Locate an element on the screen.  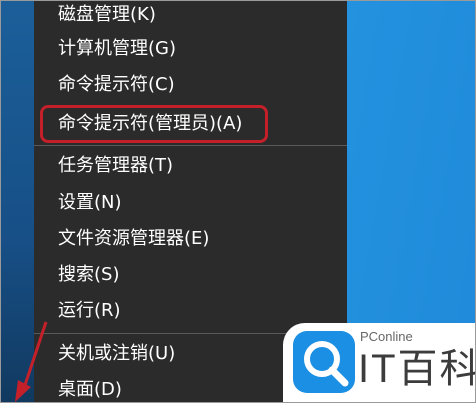
menu-item-label: 设置(N) is located at coordinates (90, 202).